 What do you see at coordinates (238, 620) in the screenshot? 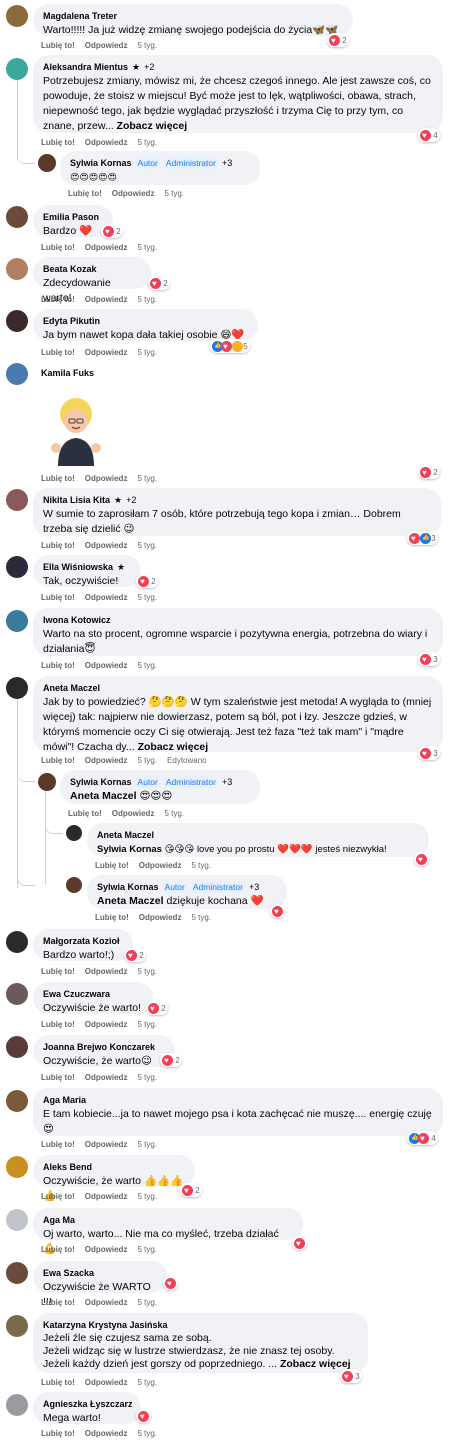
I see `comment-author: Iwona Kotowicz` at bounding box center [238, 620].